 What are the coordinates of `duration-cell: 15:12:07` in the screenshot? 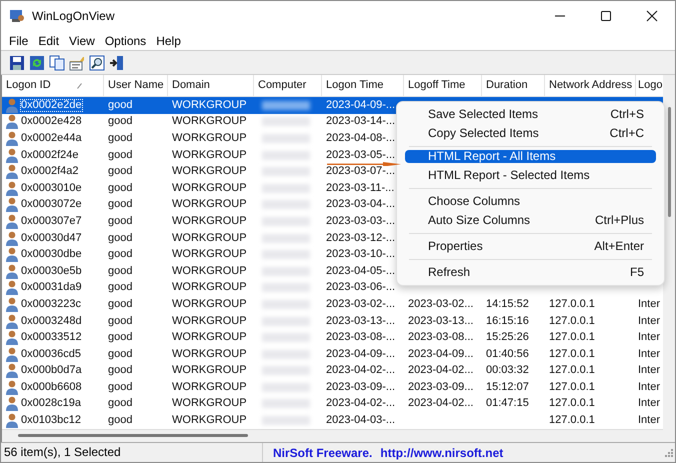 It's located at (507, 387).